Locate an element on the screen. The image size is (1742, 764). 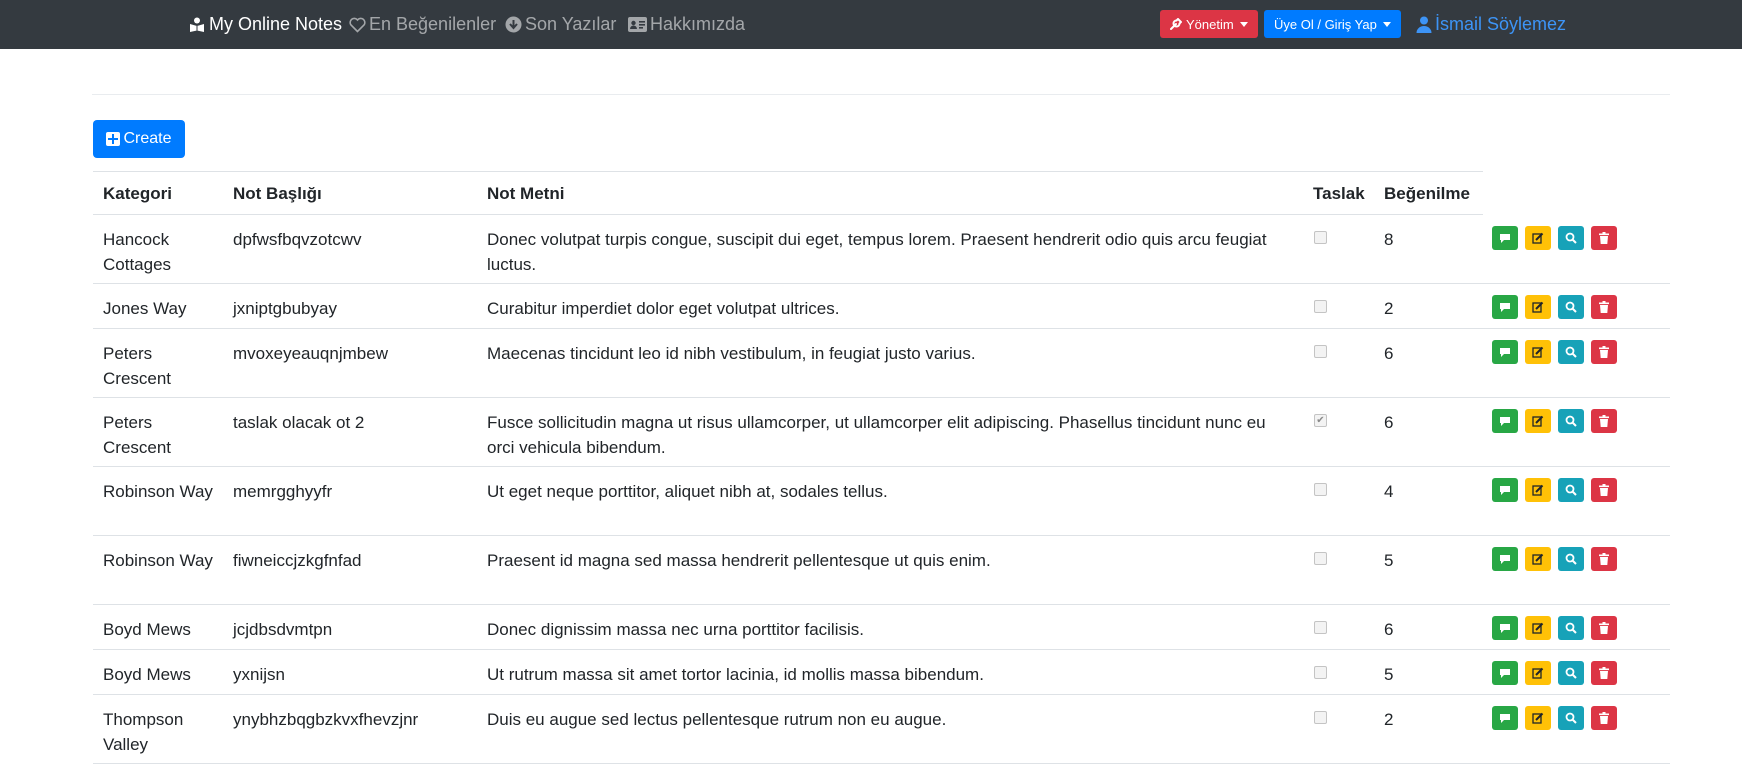
draft-checkbox: ✔ is located at coordinates (1320, 420).